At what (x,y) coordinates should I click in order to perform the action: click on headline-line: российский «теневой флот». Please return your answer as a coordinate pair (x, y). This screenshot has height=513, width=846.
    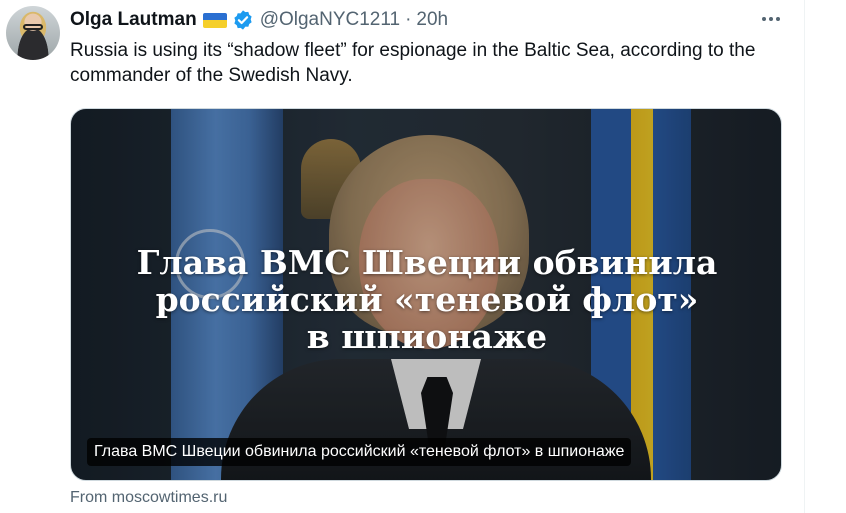
    Looking at the image, I should click on (427, 299).